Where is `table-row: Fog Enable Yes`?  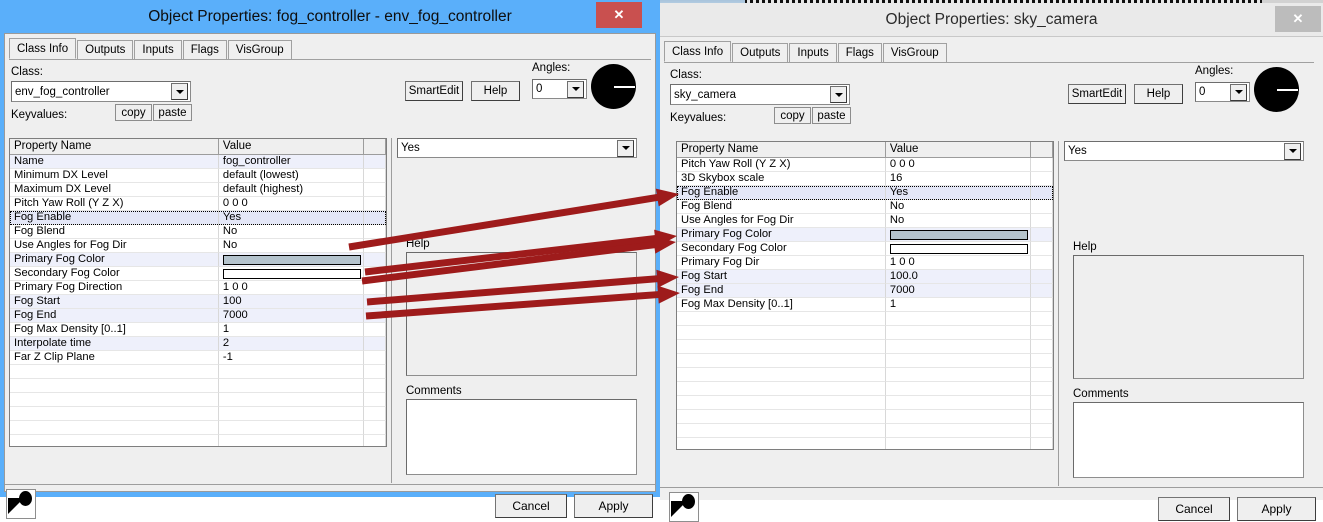
table-row: Fog Enable Yes is located at coordinates (865, 193).